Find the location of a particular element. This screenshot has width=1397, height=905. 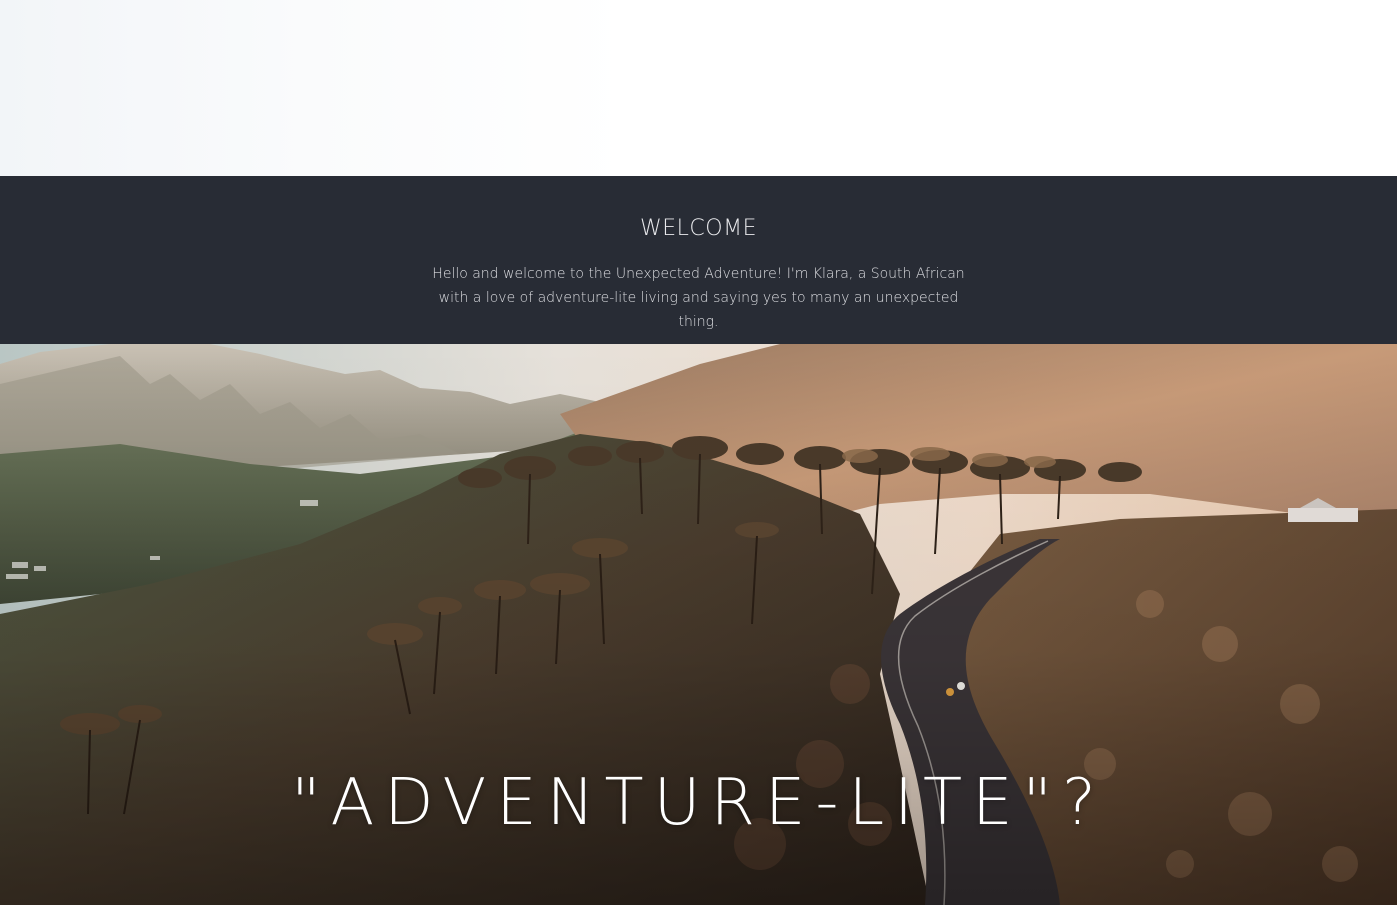

welcome-heading: WELCOME is located at coordinates (698, 228).